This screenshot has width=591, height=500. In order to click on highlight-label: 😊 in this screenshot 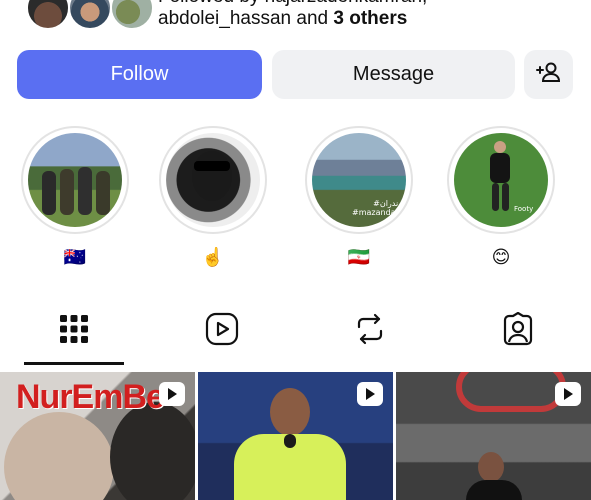, I will do `click(501, 257)`.